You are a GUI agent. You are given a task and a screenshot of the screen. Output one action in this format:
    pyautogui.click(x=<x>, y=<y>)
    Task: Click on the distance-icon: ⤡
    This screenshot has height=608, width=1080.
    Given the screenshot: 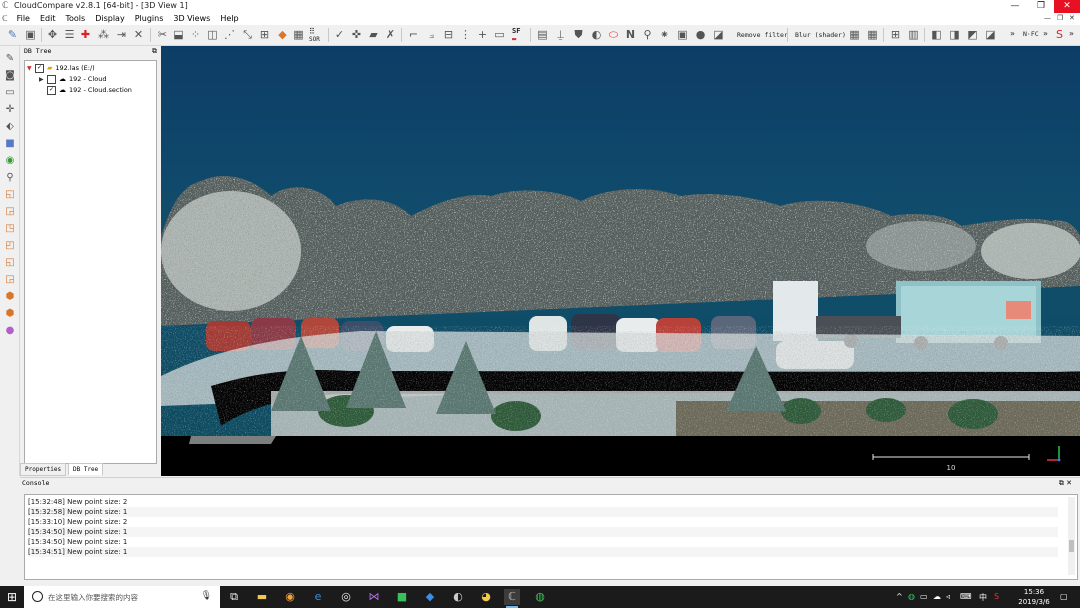 What is the action you would take?
    pyautogui.click(x=247, y=34)
    